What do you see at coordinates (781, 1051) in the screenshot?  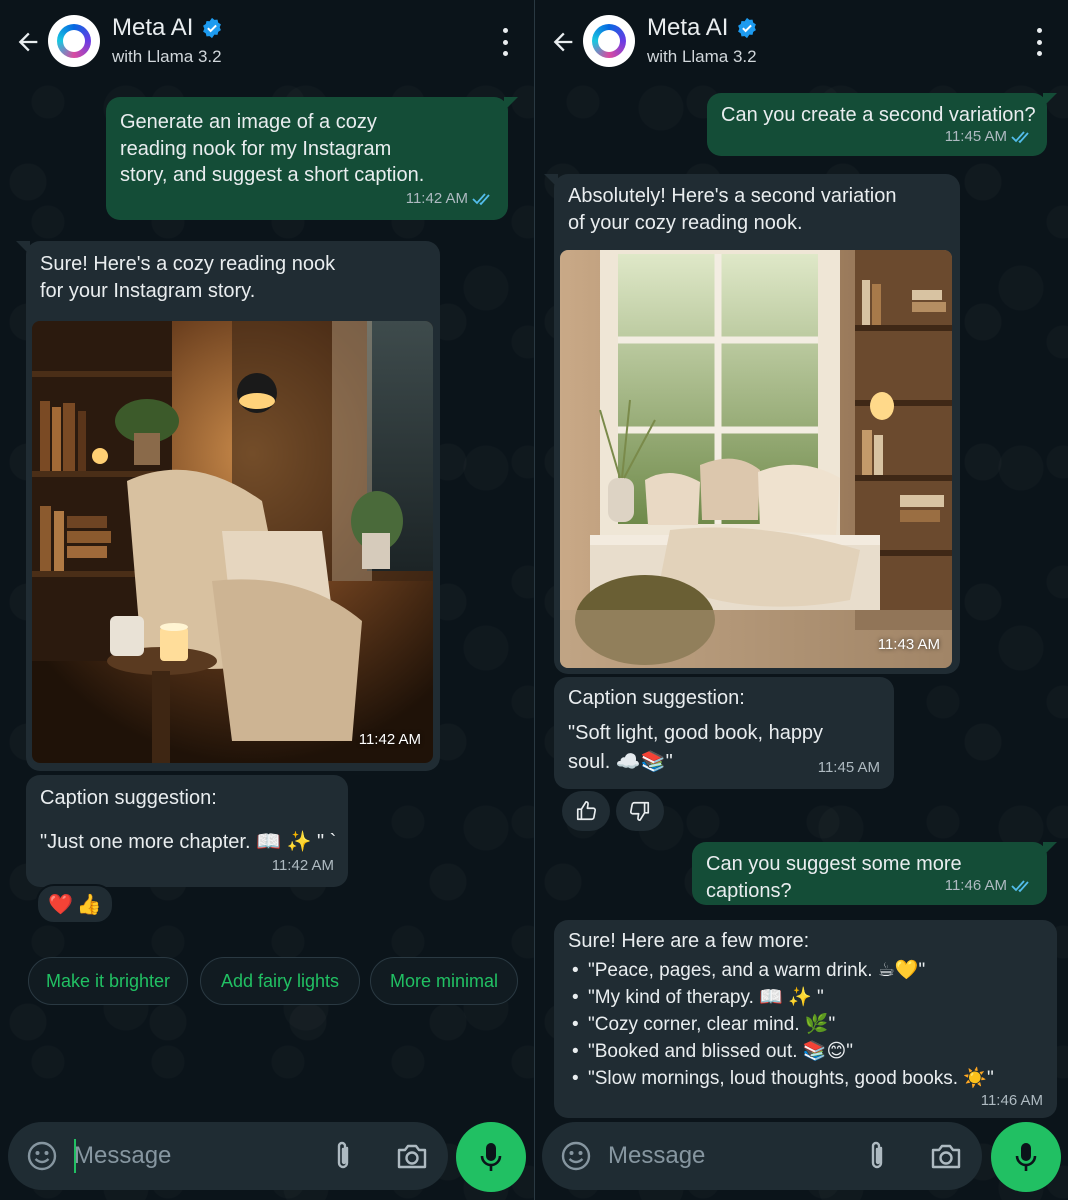 I see `caption-list-item: "Booked and blissed out. 📚😊"` at bounding box center [781, 1051].